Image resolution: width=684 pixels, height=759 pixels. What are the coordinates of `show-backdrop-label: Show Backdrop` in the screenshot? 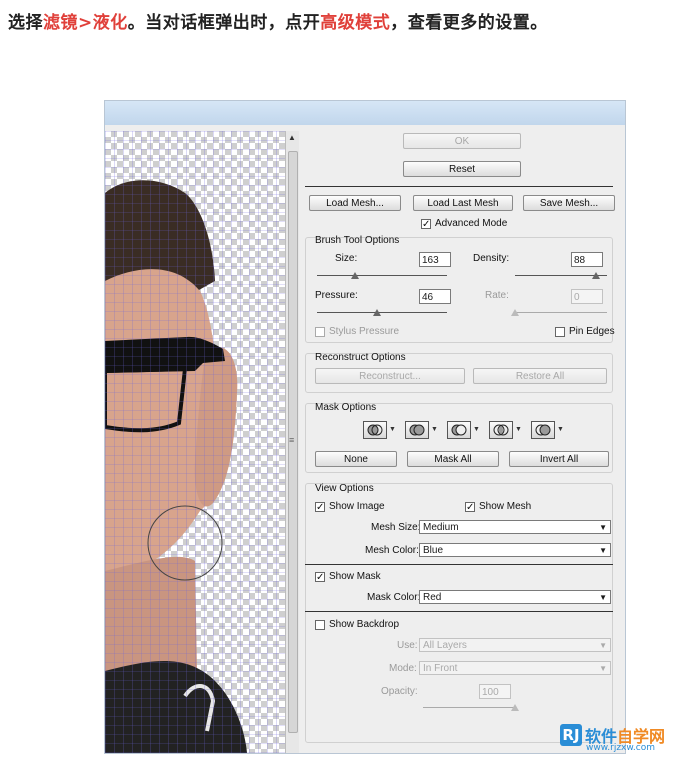 It's located at (364, 624).